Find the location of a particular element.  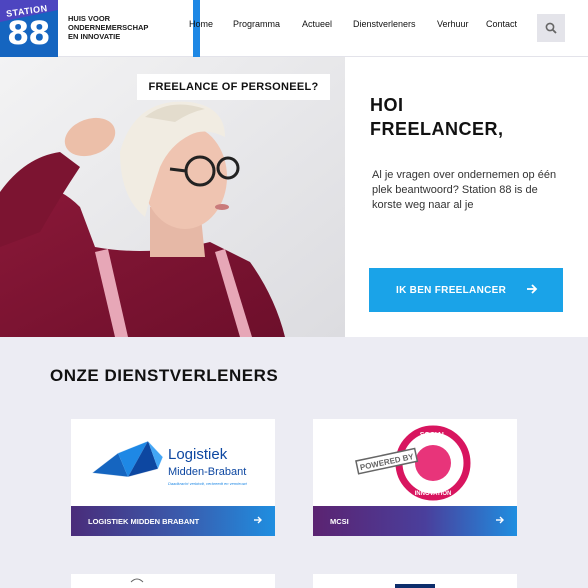

hero-title: HOI FREELANCER, is located at coordinates (465, 117).